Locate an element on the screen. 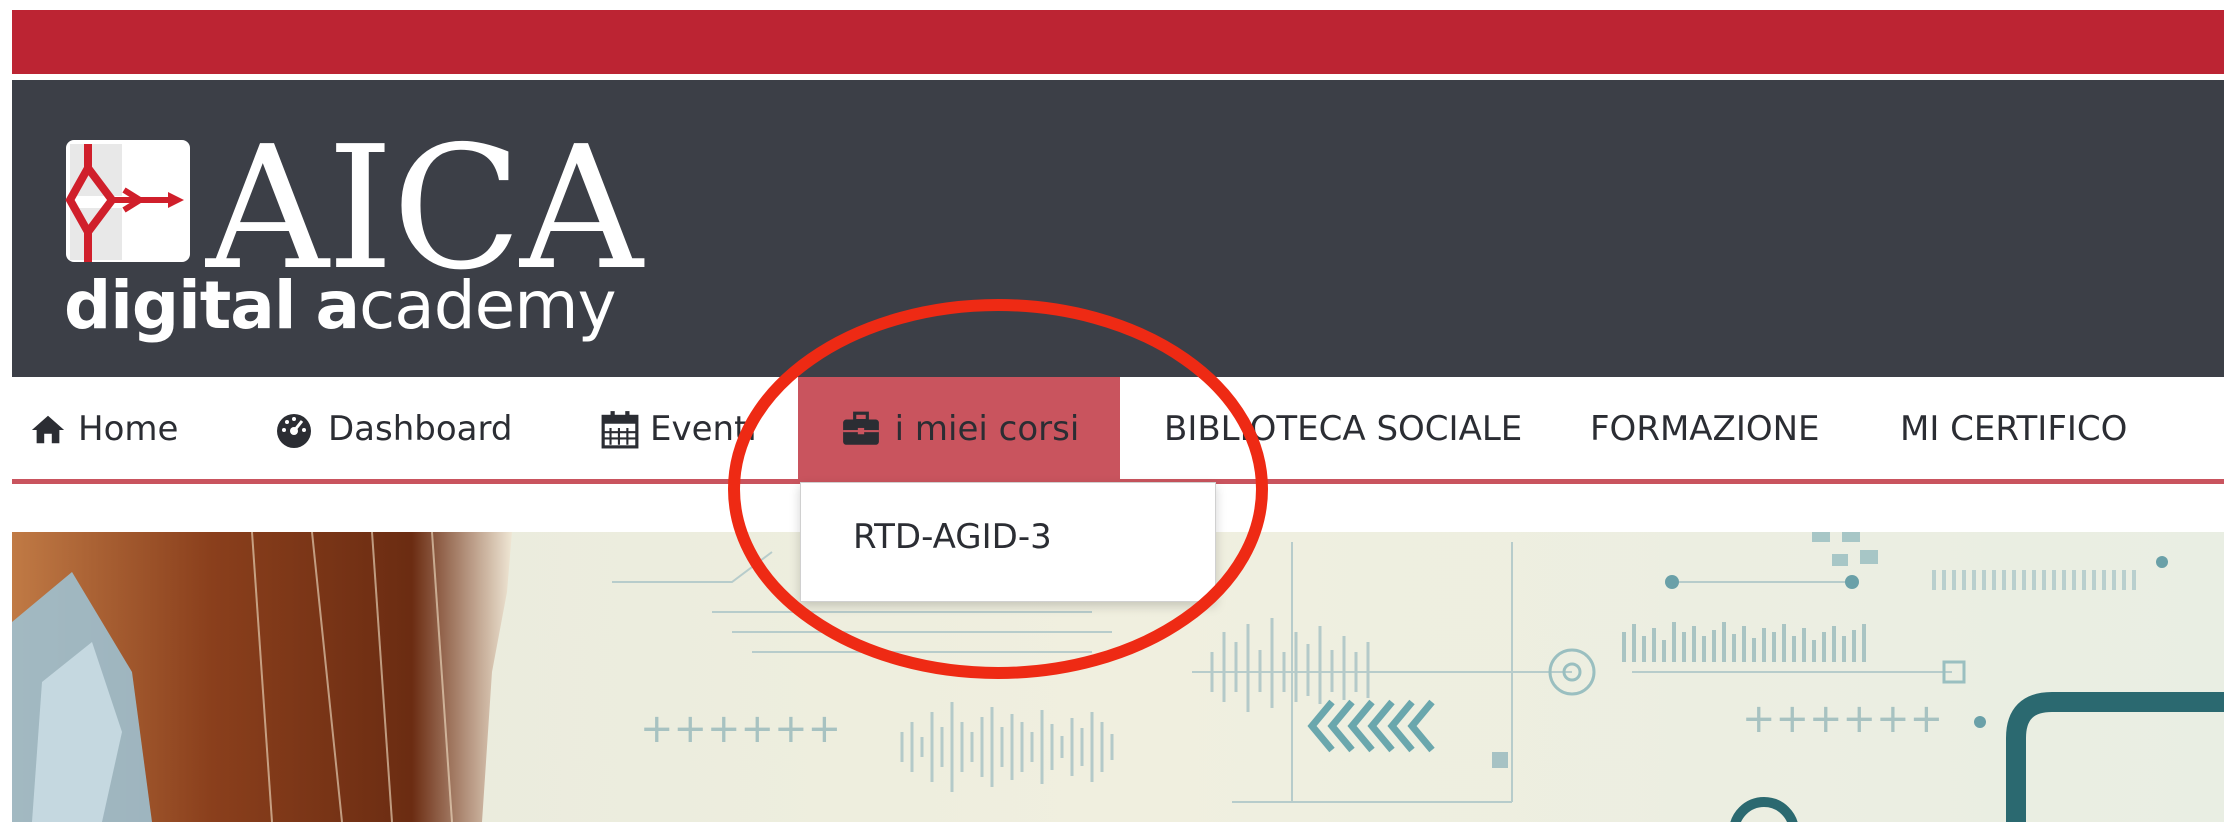 This screenshot has width=2224, height=822. logo-tagline: digital academy is located at coordinates (340, 306).